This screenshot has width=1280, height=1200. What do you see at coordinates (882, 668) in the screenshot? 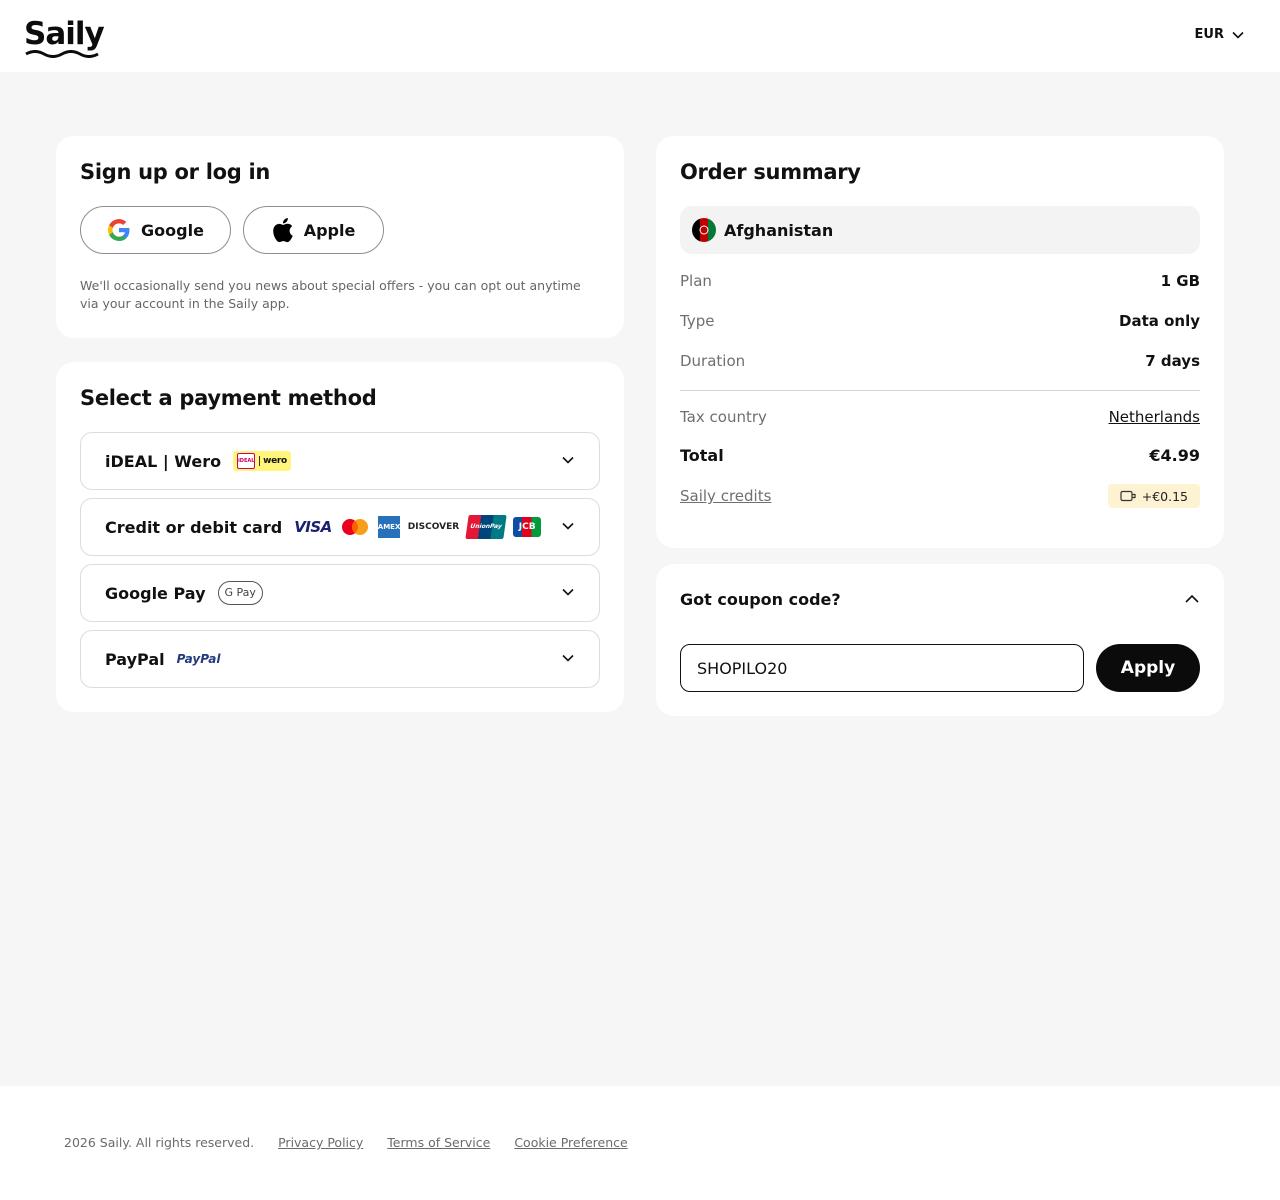
I see `coupon-code-input` at bounding box center [882, 668].